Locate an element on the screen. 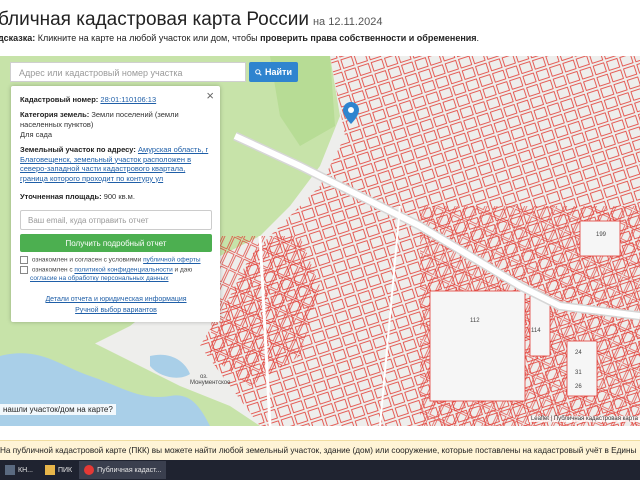 This screenshot has height=480, width=640. map-label-26: 26 is located at coordinates (578, 387).